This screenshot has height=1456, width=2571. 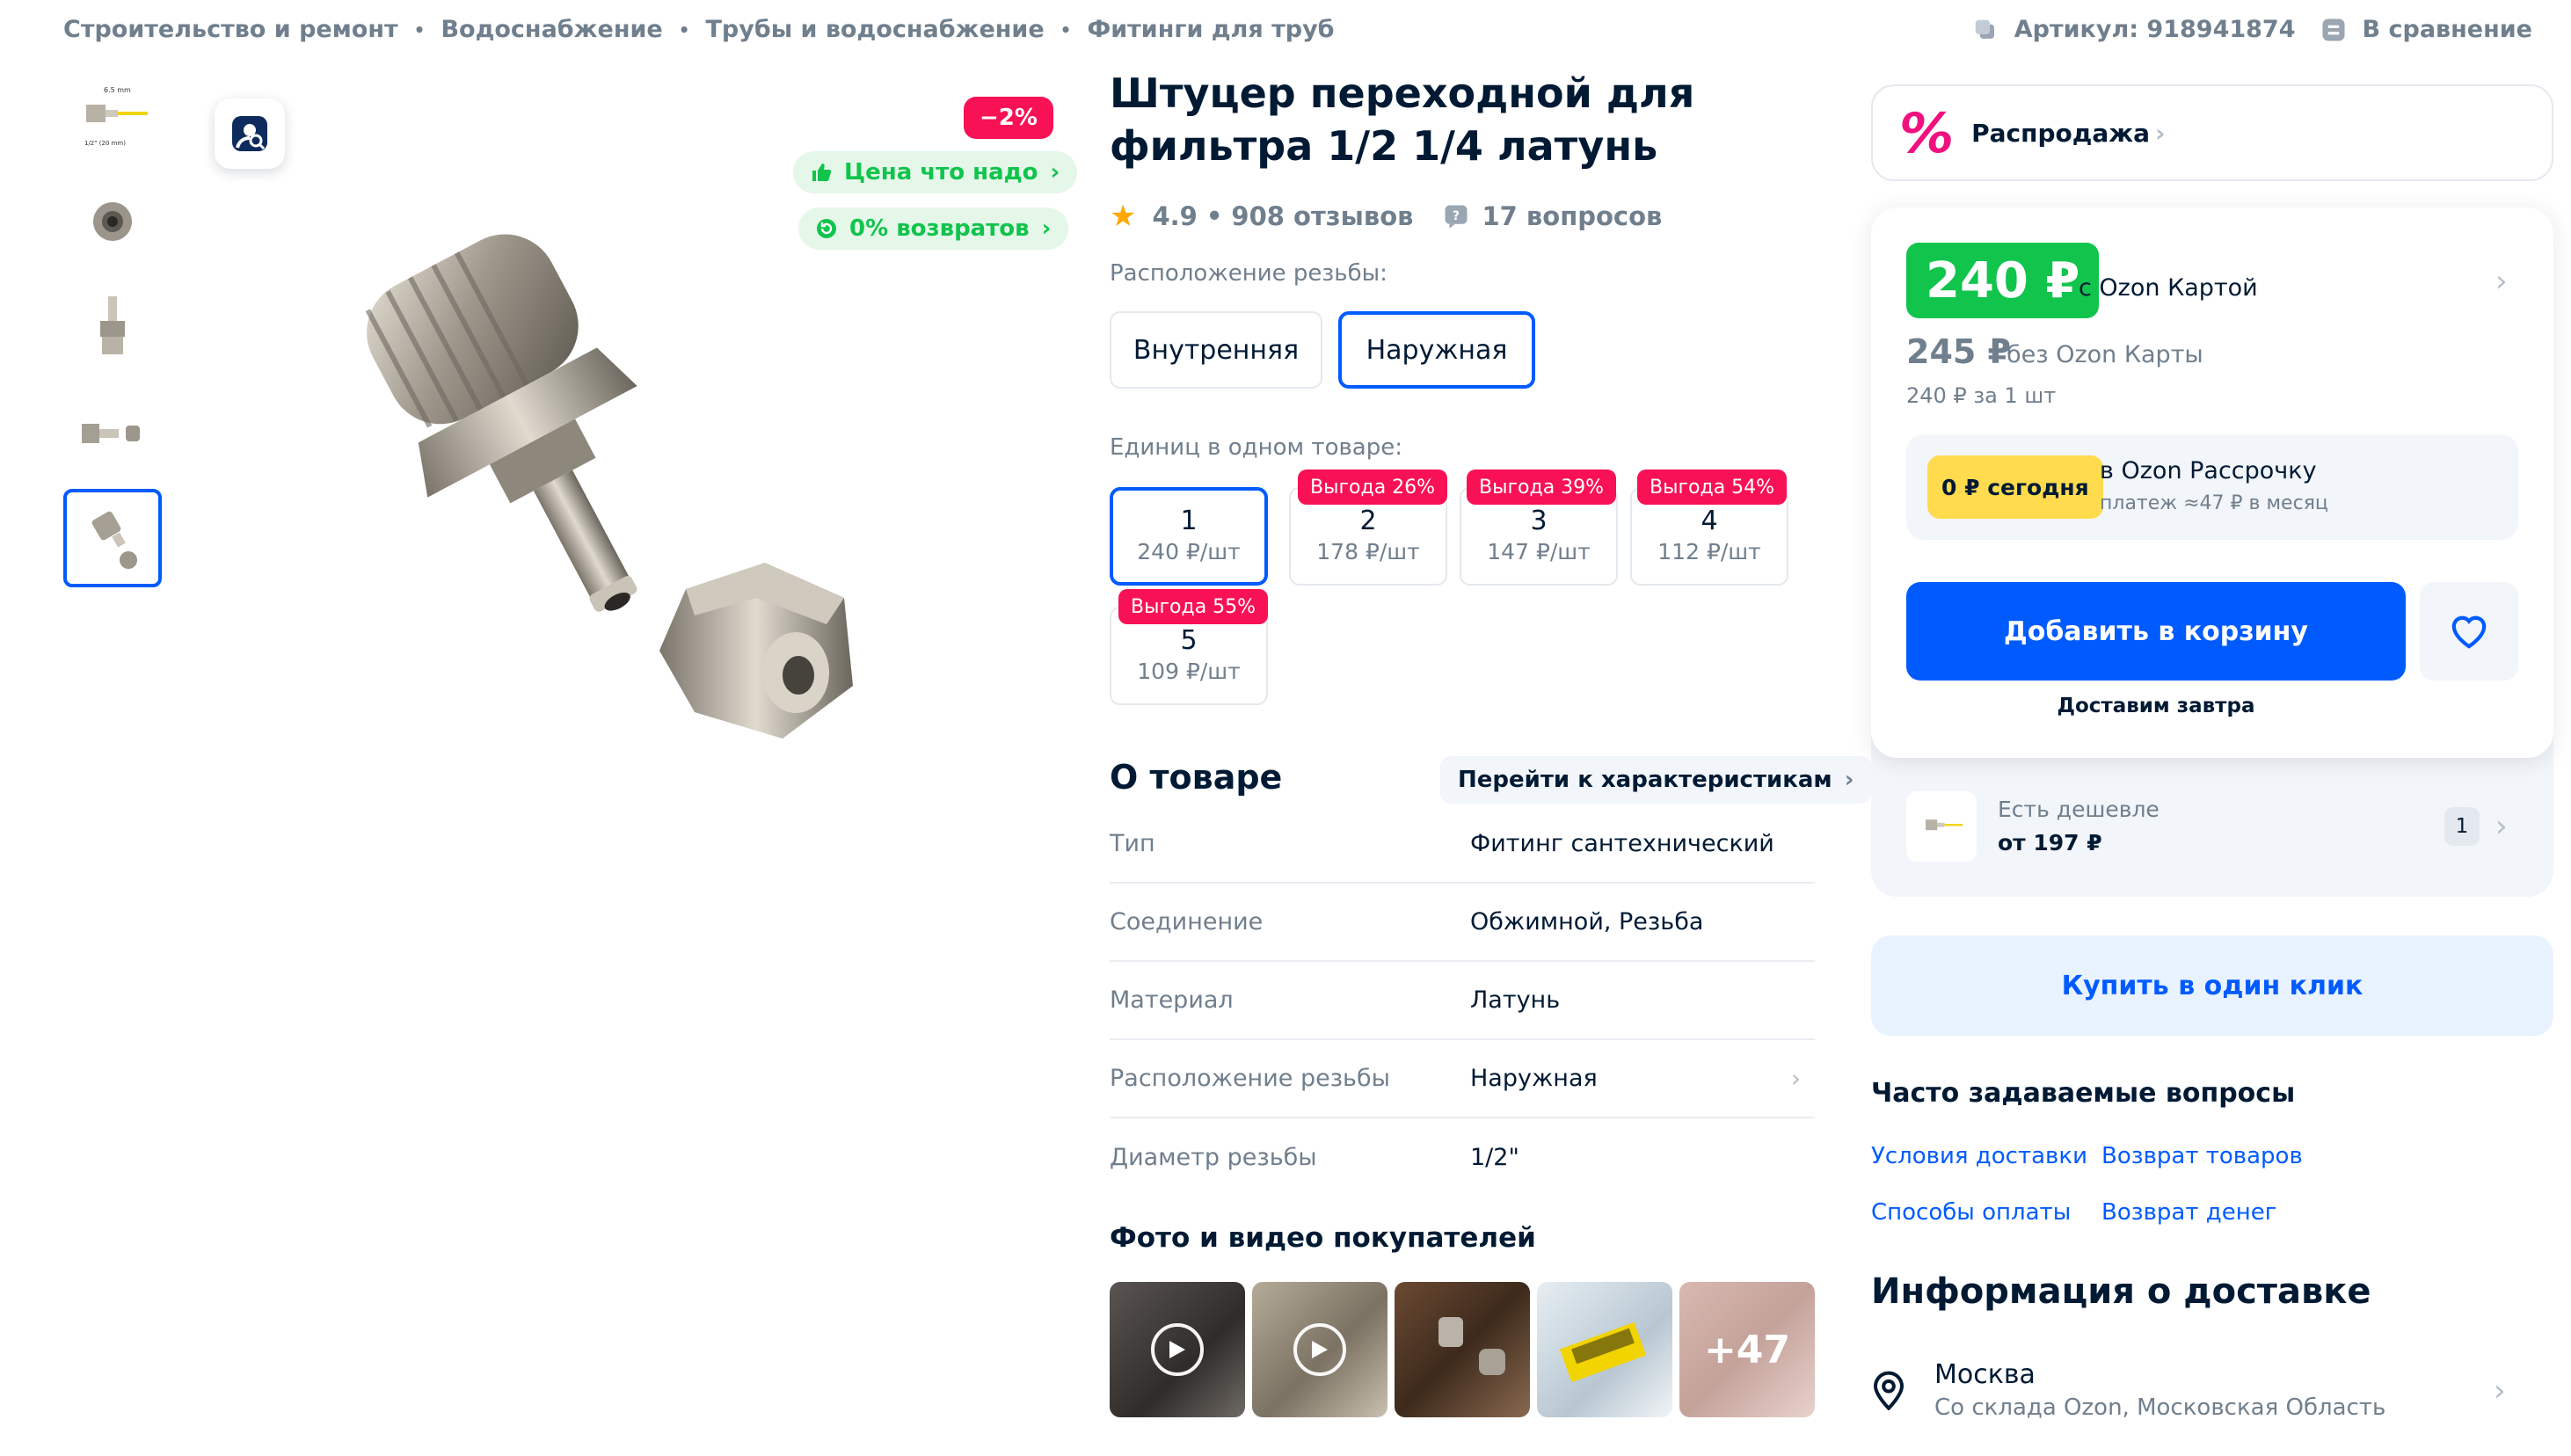 What do you see at coordinates (1322, 216) in the screenshot?
I see `reviews-link: 908 отзывов` at bounding box center [1322, 216].